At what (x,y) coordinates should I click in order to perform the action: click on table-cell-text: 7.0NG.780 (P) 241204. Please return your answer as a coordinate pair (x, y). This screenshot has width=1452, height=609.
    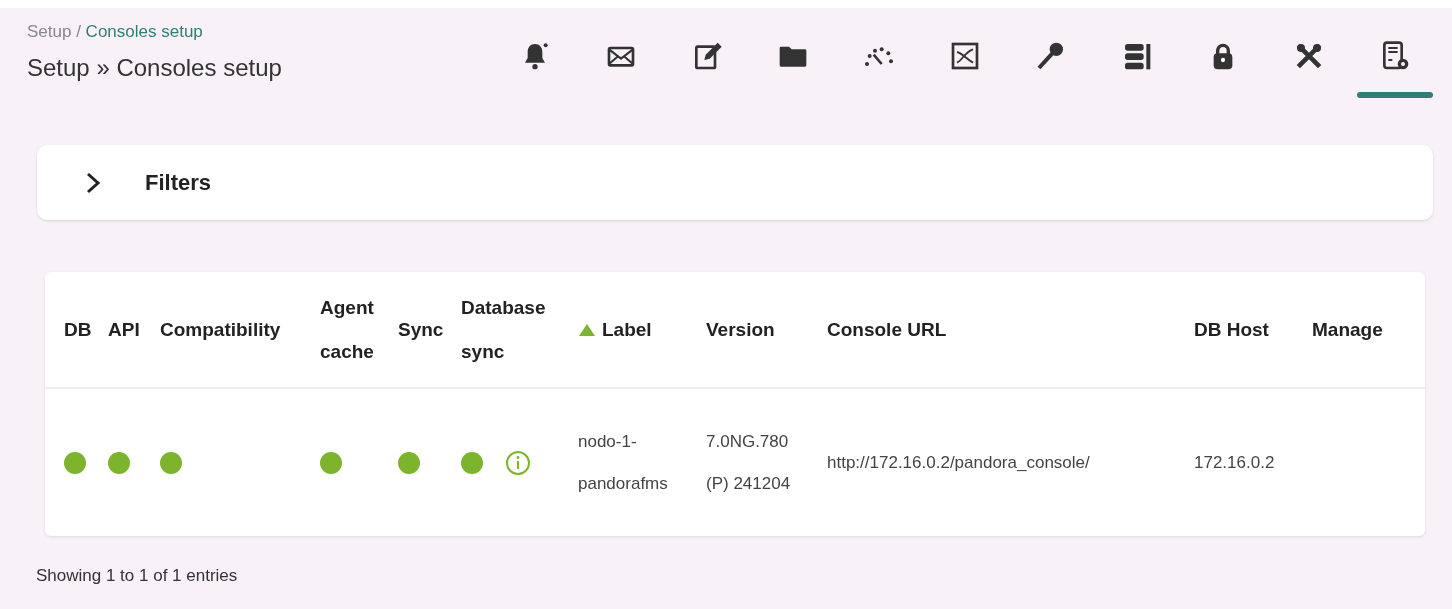
    Looking at the image, I should click on (749, 462).